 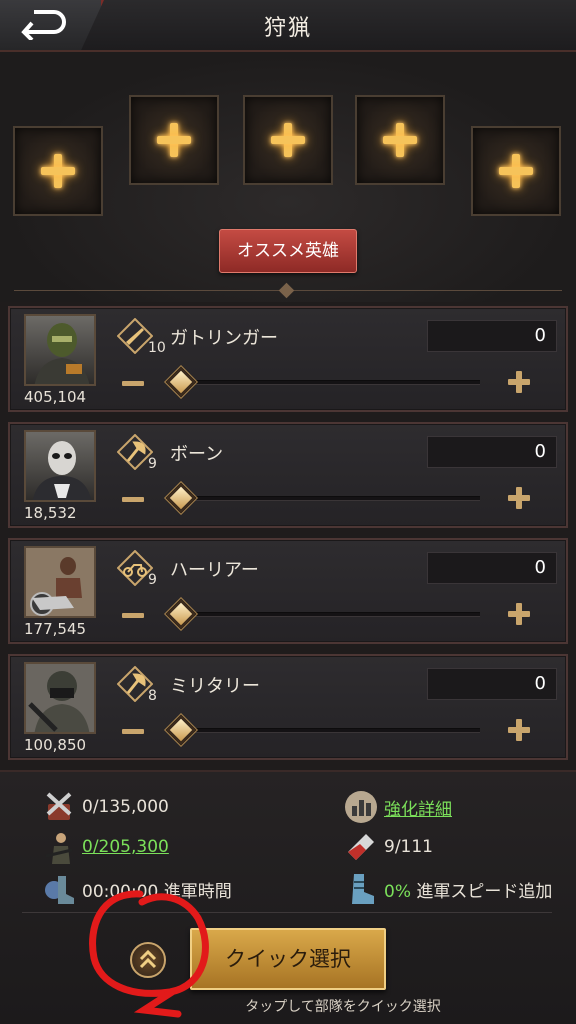 I want to click on page-title: 狩猟, so click(x=287, y=28).